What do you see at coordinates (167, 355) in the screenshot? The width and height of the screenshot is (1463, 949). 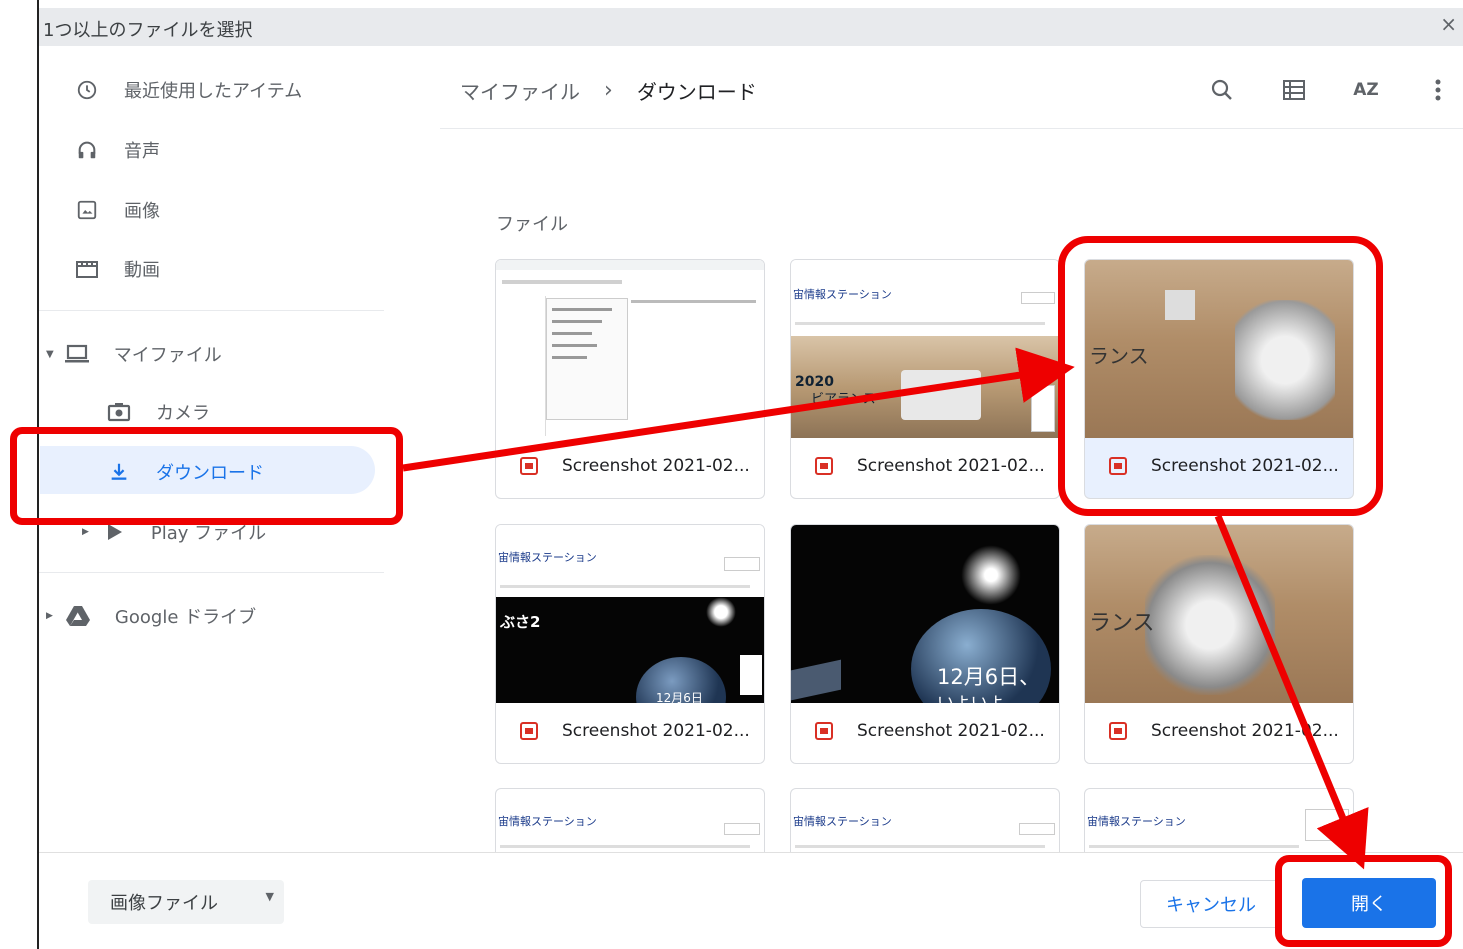 I see `sidebar-item-label: マイファイル` at bounding box center [167, 355].